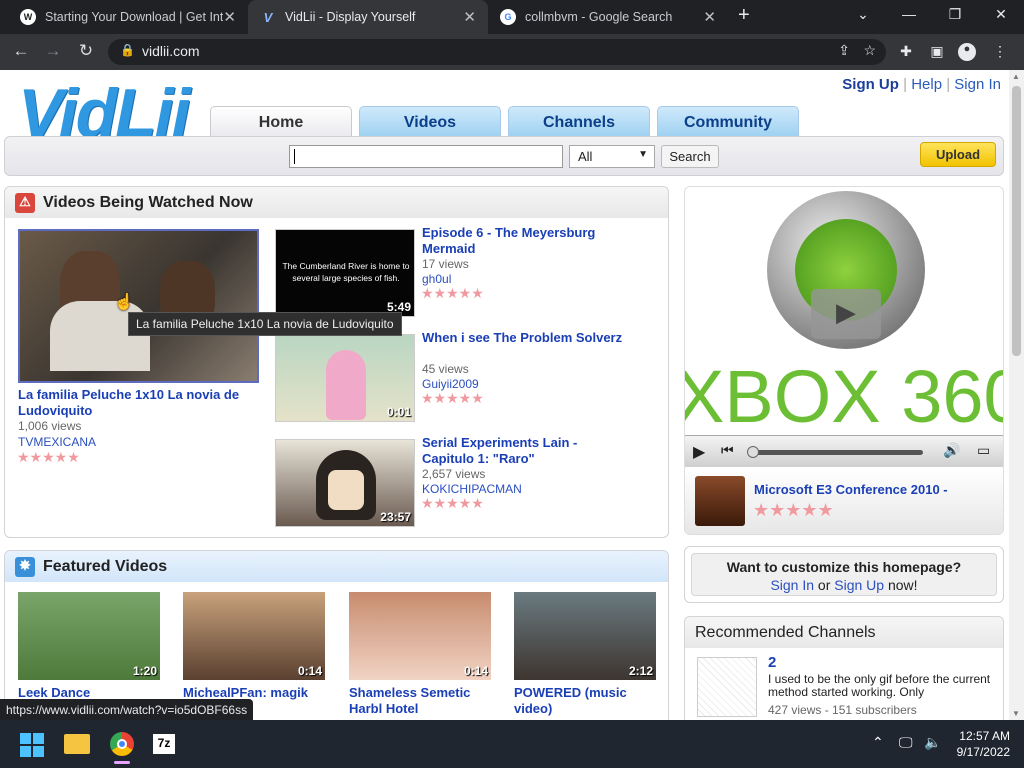 This screenshot has width=1024, height=768. What do you see at coordinates (281, 122) in the screenshot?
I see `nav-tab-home: Home` at bounding box center [281, 122].